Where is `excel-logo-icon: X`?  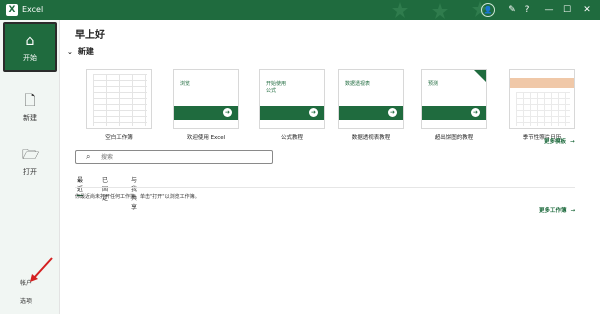 excel-logo-icon: X is located at coordinates (12, 10).